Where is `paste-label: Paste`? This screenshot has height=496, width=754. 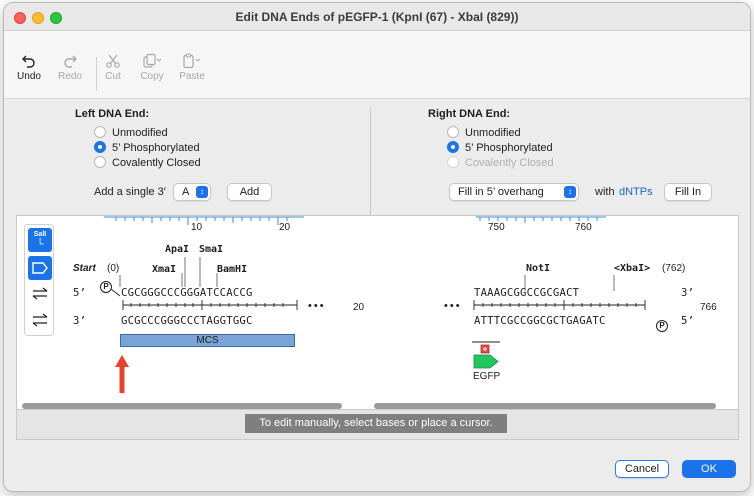
paste-label: Paste is located at coordinates (192, 76).